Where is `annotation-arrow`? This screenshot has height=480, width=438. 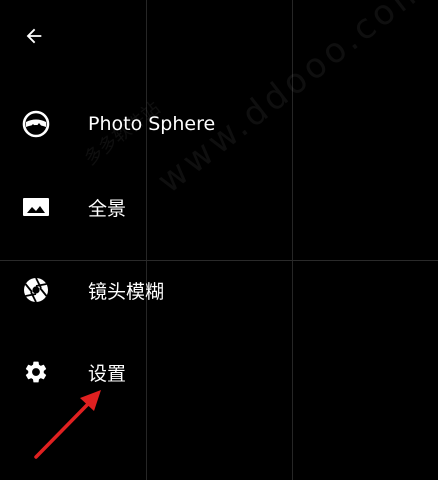 annotation-arrow is located at coordinates (67, 424).